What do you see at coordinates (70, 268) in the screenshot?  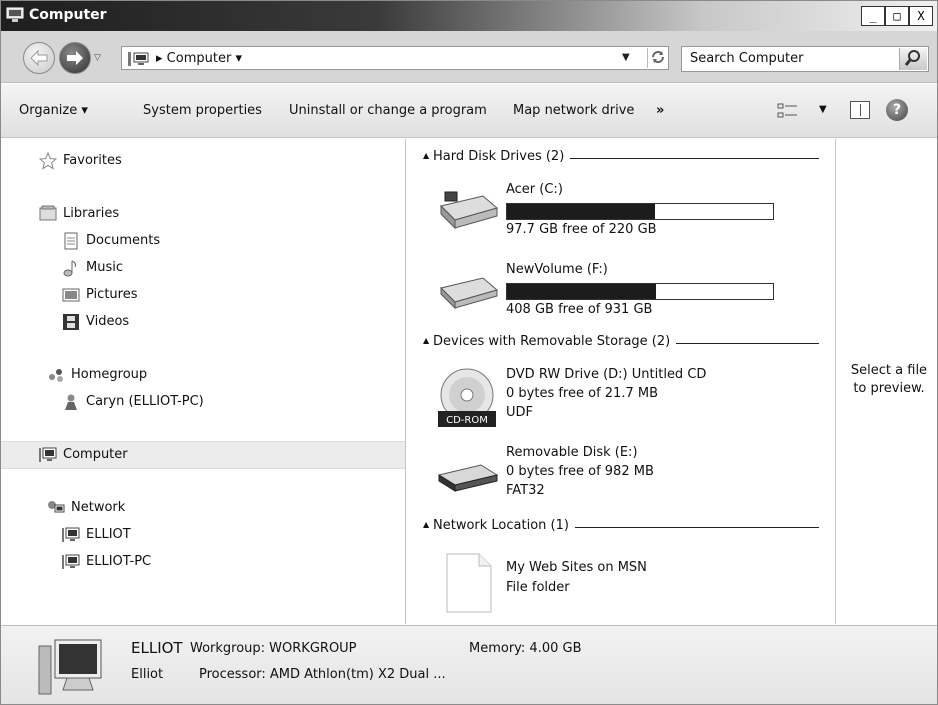 I see `music-note-icon` at bounding box center [70, 268].